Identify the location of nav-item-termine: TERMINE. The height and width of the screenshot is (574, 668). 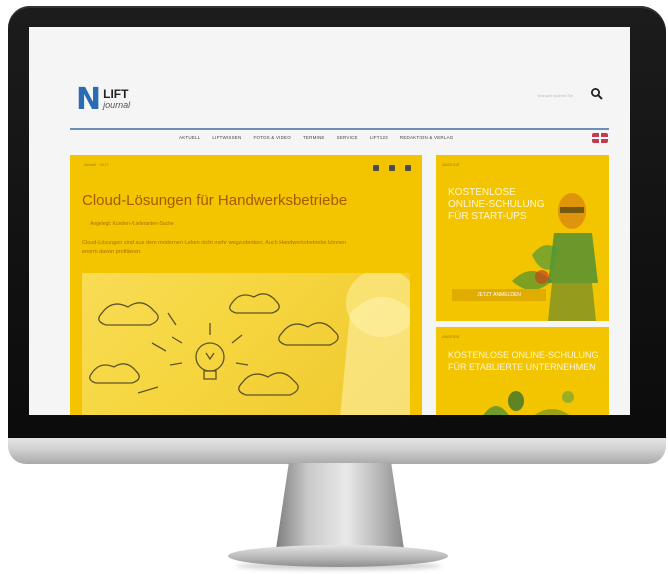
(314, 137).